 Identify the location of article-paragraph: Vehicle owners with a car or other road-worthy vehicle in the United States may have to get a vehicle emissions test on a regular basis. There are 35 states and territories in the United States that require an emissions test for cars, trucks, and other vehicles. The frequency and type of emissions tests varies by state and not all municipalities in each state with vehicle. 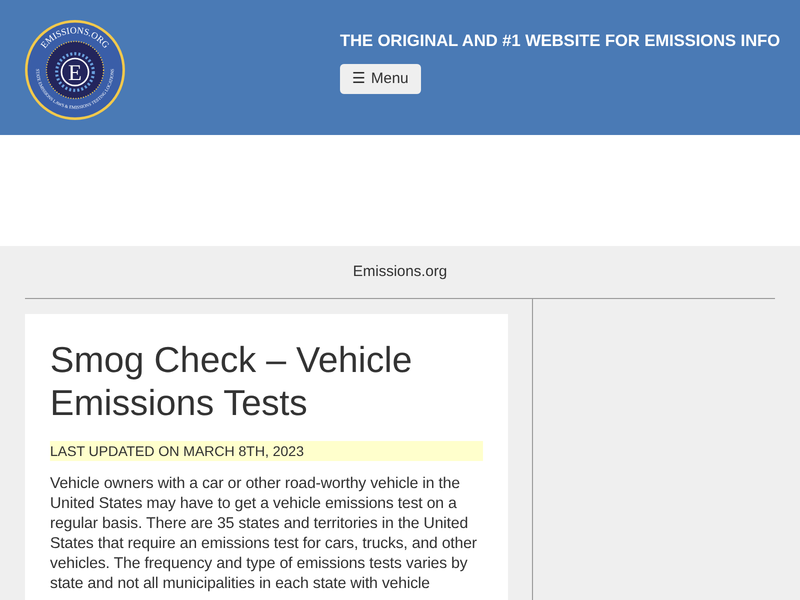
(264, 534).